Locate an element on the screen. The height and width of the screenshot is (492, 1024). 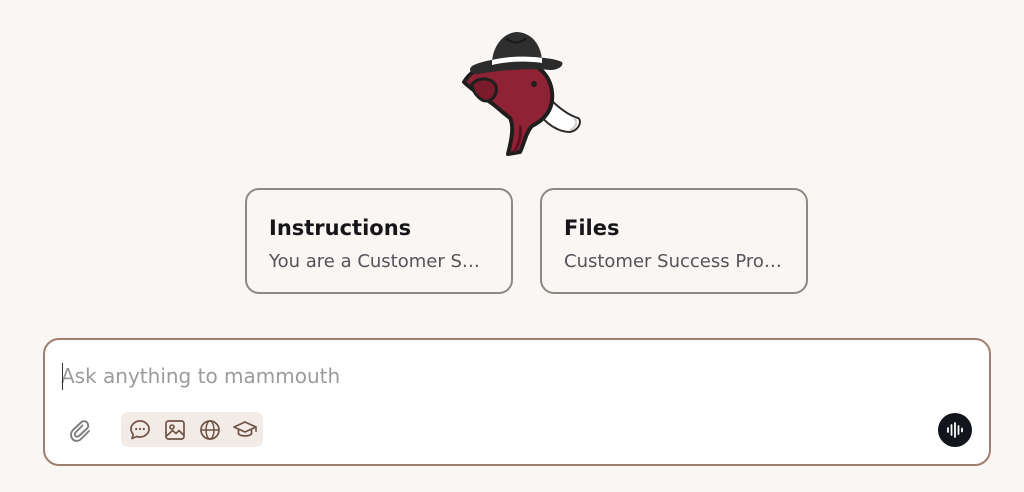
files-card-preview: Customer Success Professional is located at coordinates (674, 261).